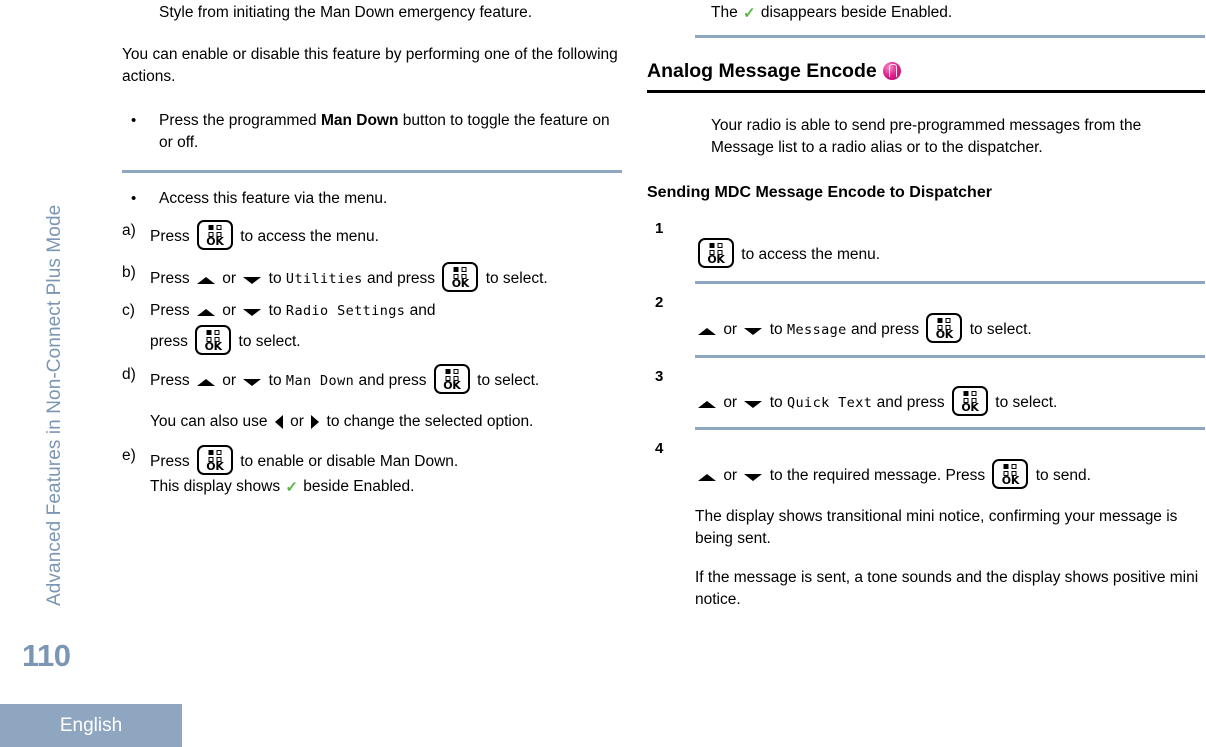  I want to click on step-label: c), so click(128, 310).